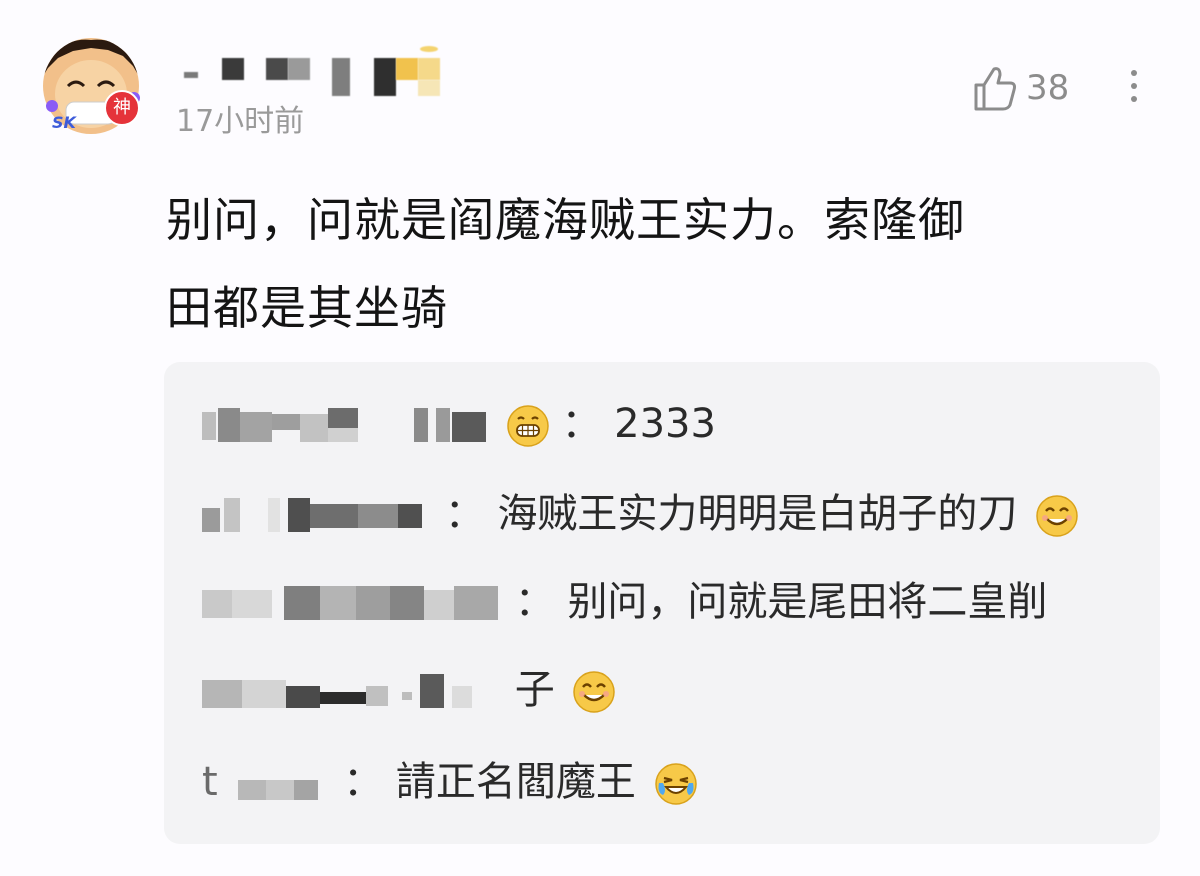 The width and height of the screenshot is (1200, 876). Describe the element at coordinates (534, 690) in the screenshot. I see `reply-text: 子` at that location.